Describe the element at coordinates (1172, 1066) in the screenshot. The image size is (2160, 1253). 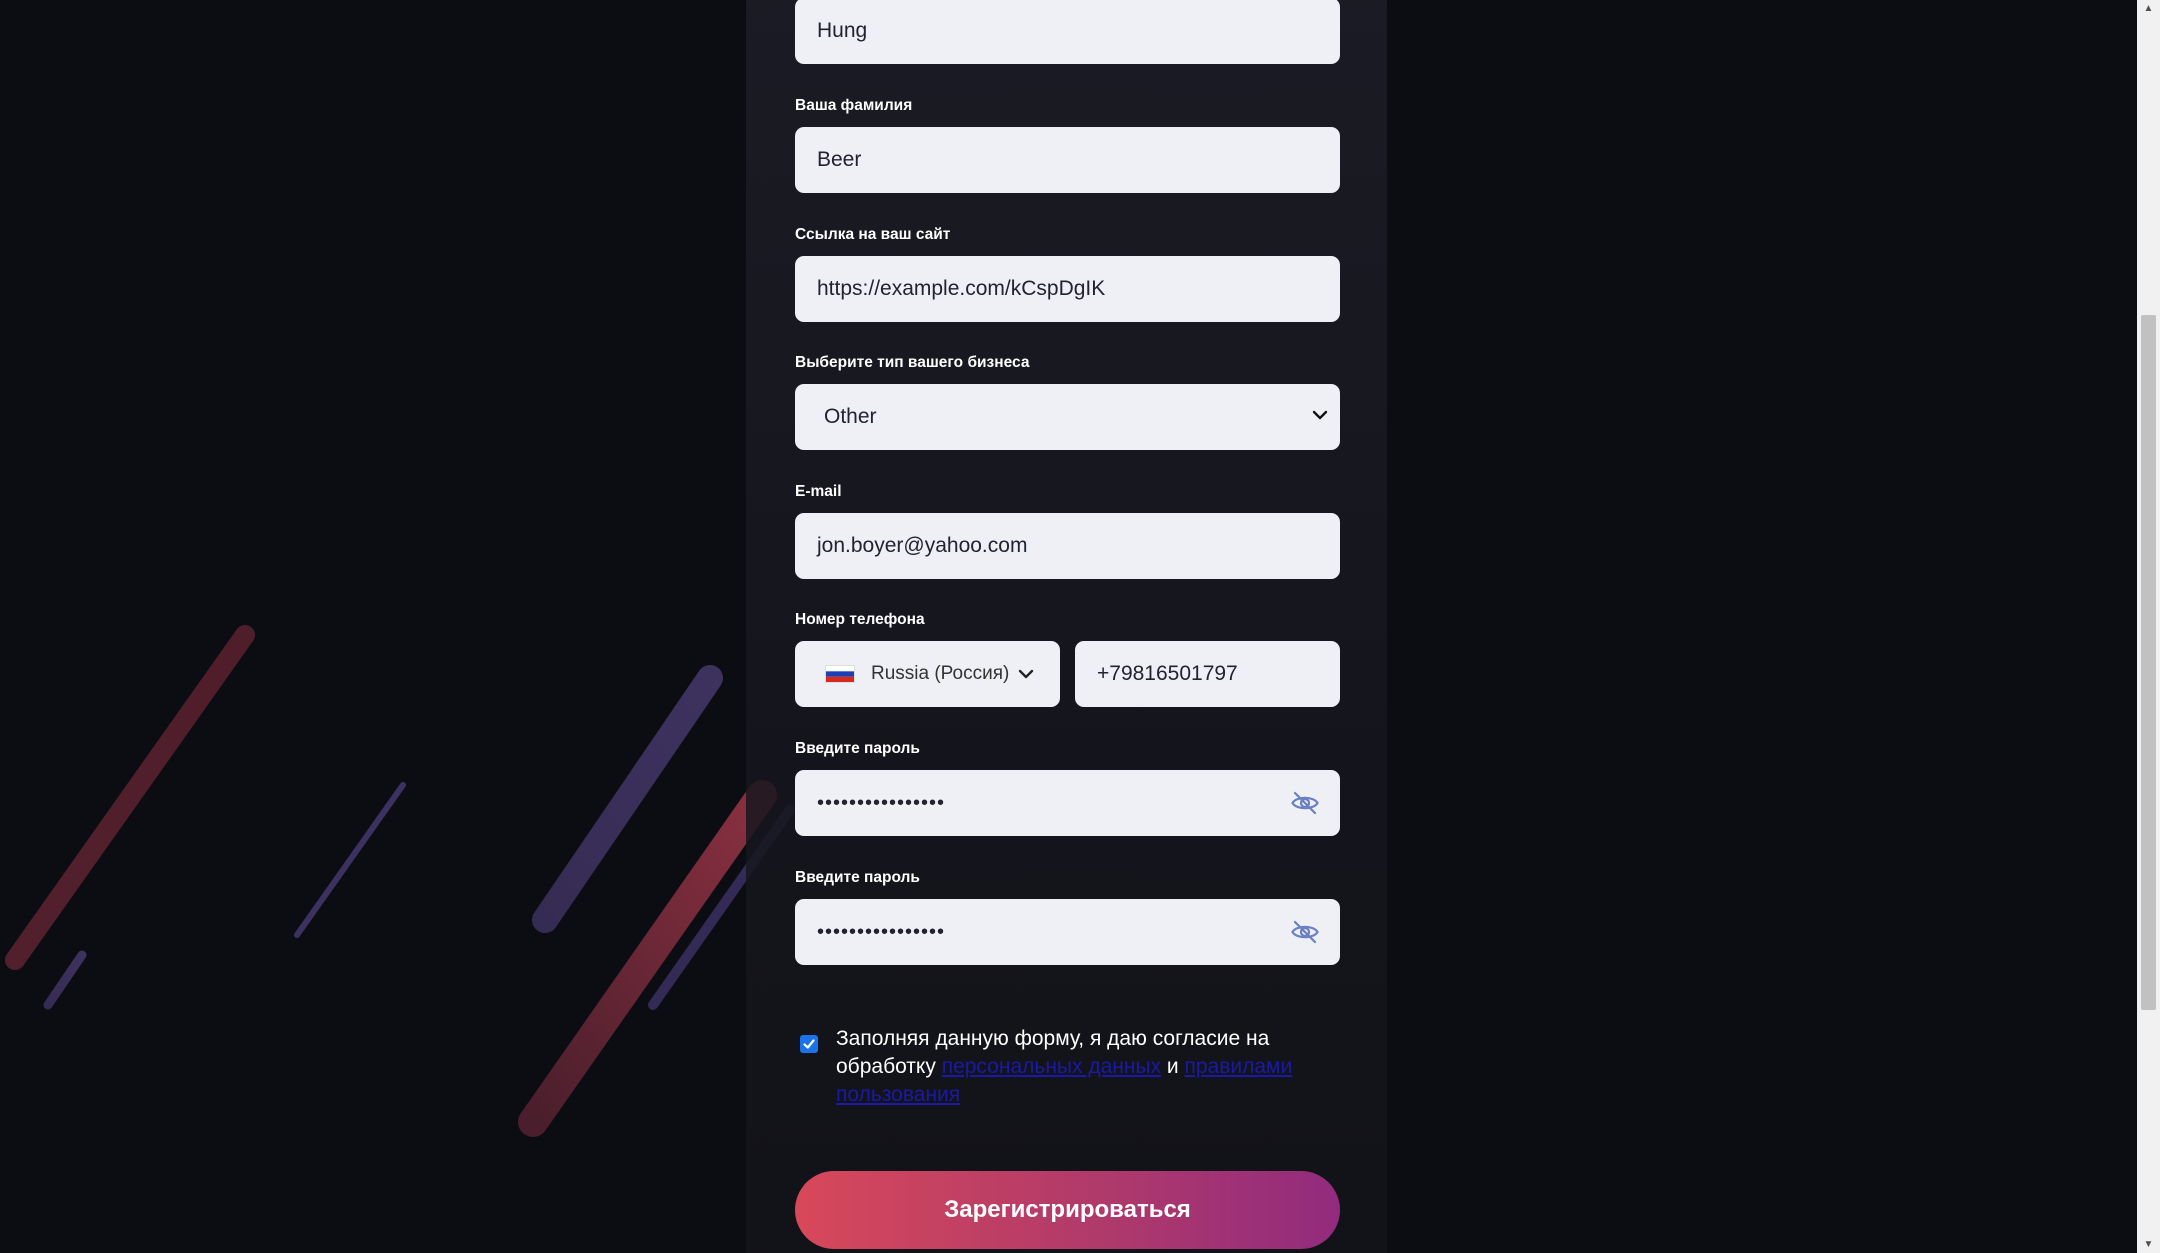
I see `consent-and: и` at that location.